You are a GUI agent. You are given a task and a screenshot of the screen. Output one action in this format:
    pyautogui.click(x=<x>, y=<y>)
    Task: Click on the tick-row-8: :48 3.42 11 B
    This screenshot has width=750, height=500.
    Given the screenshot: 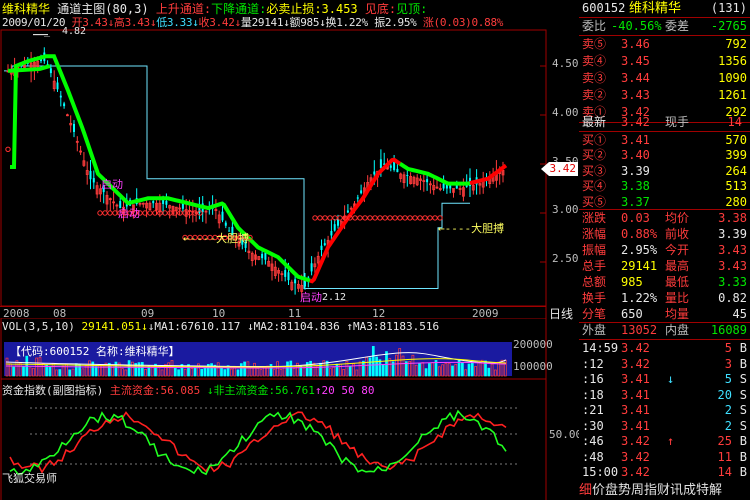 What is the action you would take?
    pyautogui.click(x=664, y=456)
    